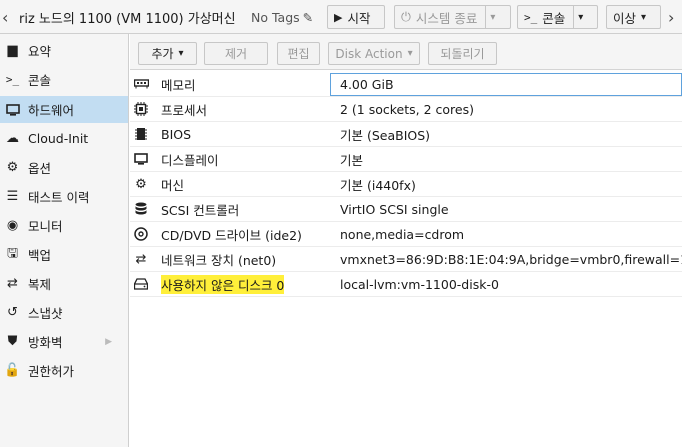  I want to click on shutdown-dropdown-icon: ▾, so click(490, 17).